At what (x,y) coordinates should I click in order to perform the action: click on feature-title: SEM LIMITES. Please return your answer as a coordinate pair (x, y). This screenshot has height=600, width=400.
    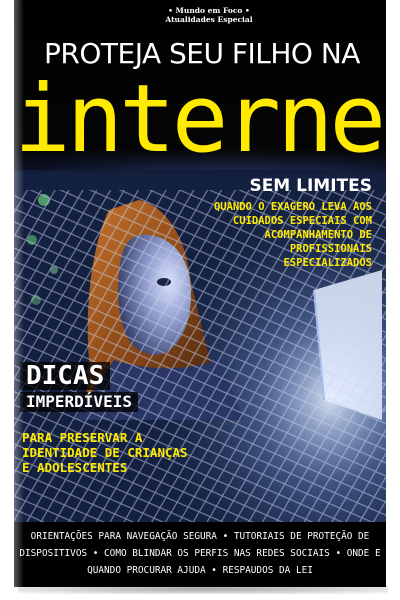
    Looking at the image, I should click on (310, 186).